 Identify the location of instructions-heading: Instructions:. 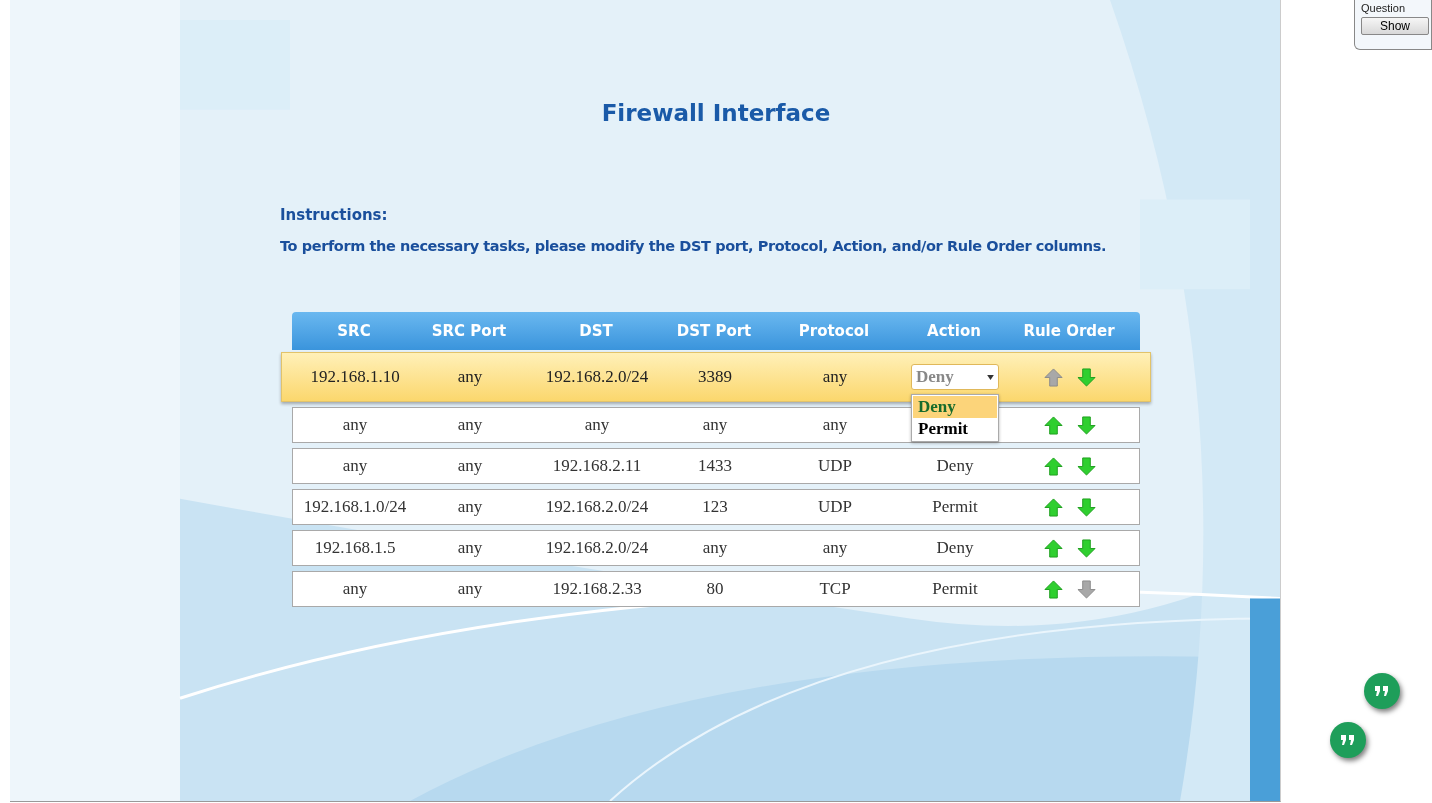
(334, 215).